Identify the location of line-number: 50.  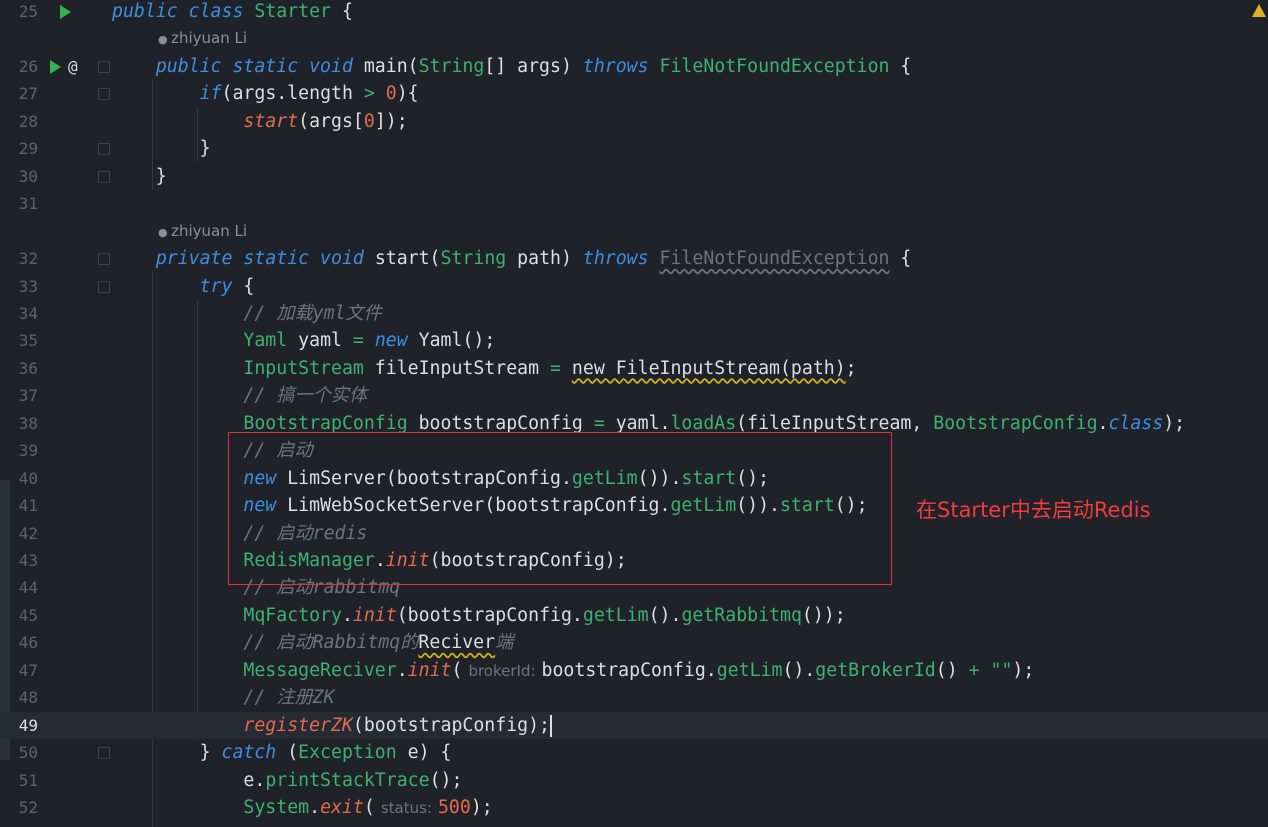
(19, 752).